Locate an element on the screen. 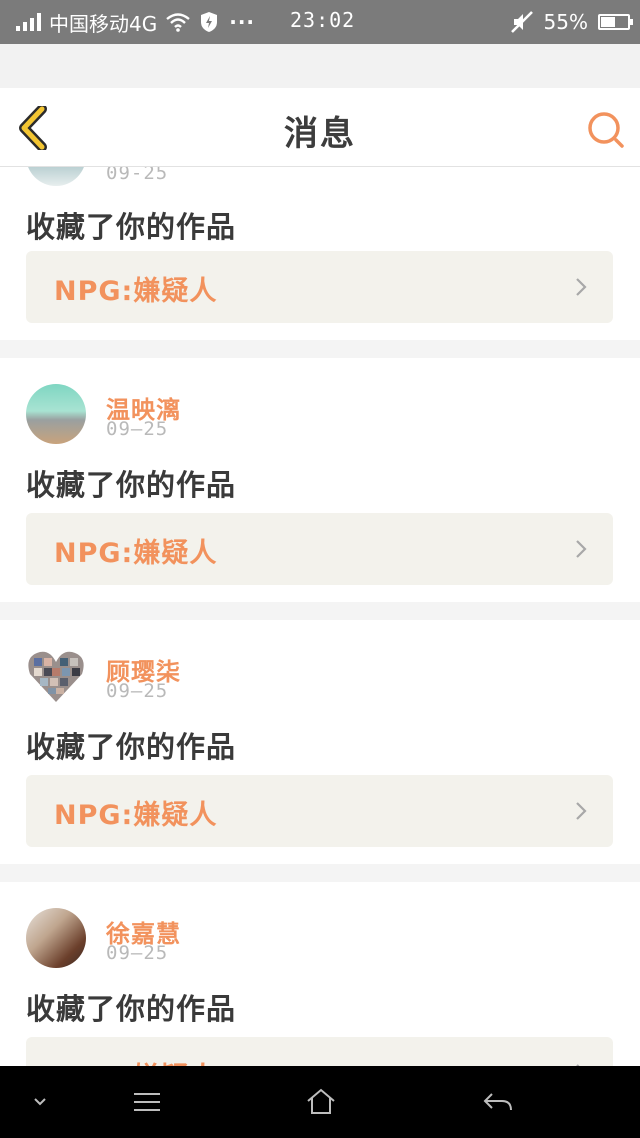 The height and width of the screenshot is (1138, 640). status-bar: 中国移动4G ··· 23:02 55% is located at coordinates (320, 22).